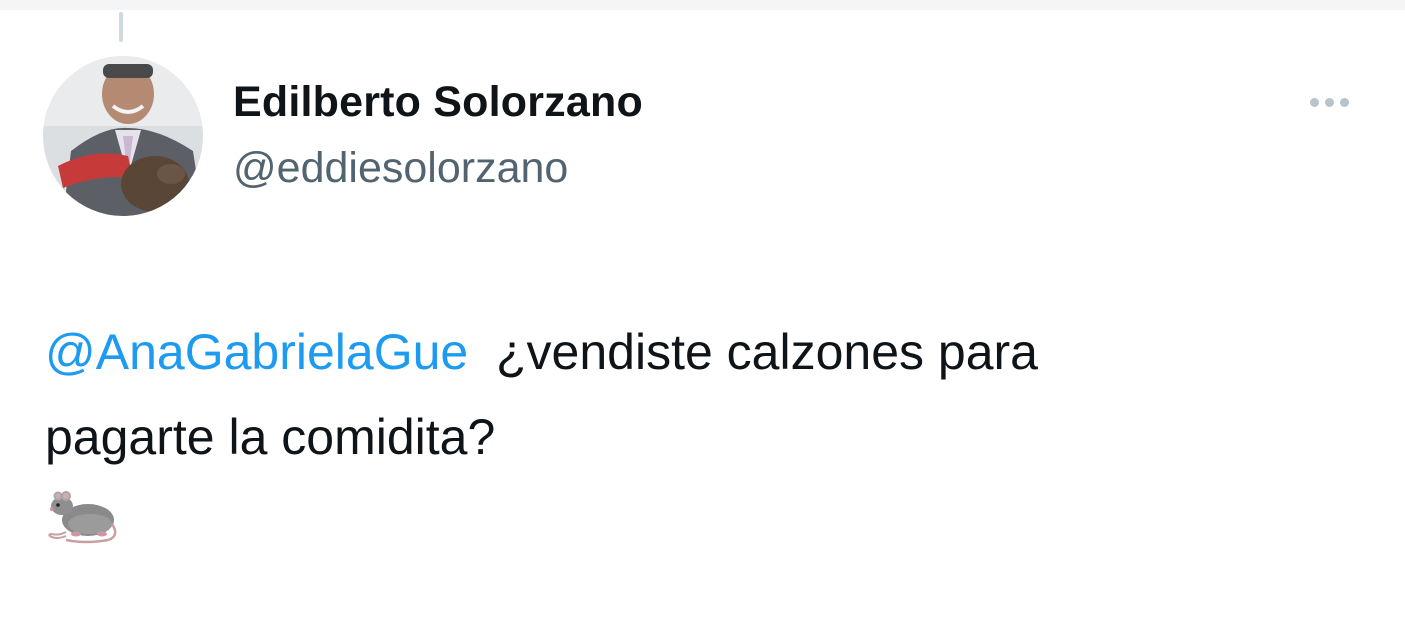 This screenshot has width=1405, height=620. Describe the element at coordinates (767, 352) in the screenshot. I see `tweet-text-line1: ¿vendiste calzones para` at that location.